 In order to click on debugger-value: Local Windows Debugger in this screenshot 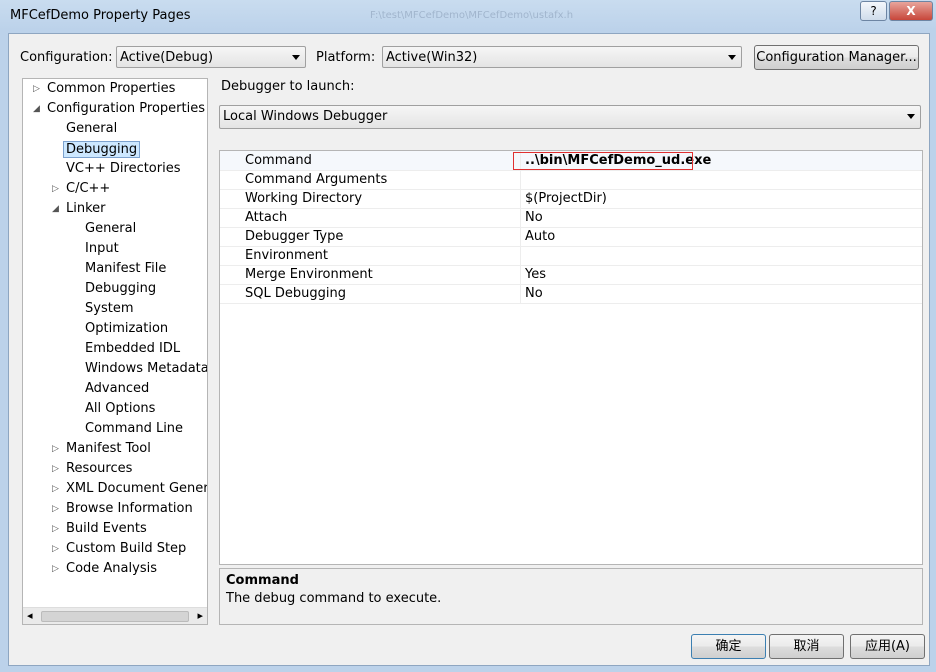, I will do `click(305, 116)`.